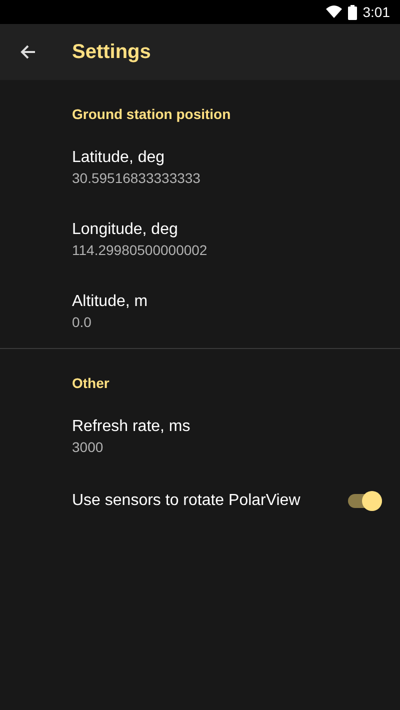  What do you see at coordinates (365, 501) in the screenshot?
I see `toggle-switch` at bounding box center [365, 501].